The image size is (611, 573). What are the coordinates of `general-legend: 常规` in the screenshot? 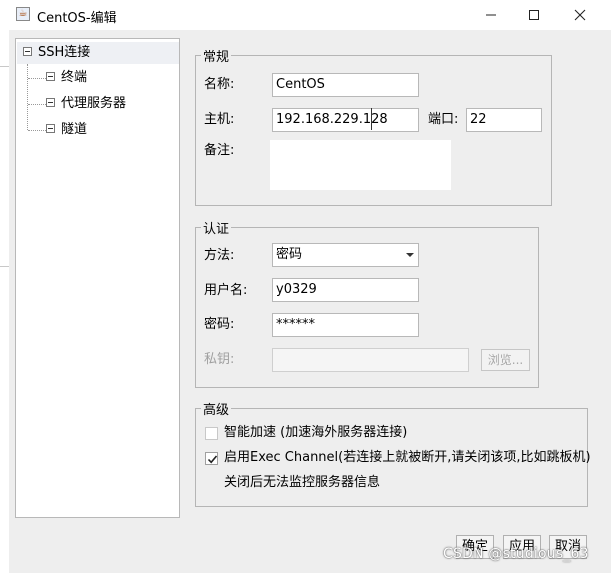 It's located at (216, 57).